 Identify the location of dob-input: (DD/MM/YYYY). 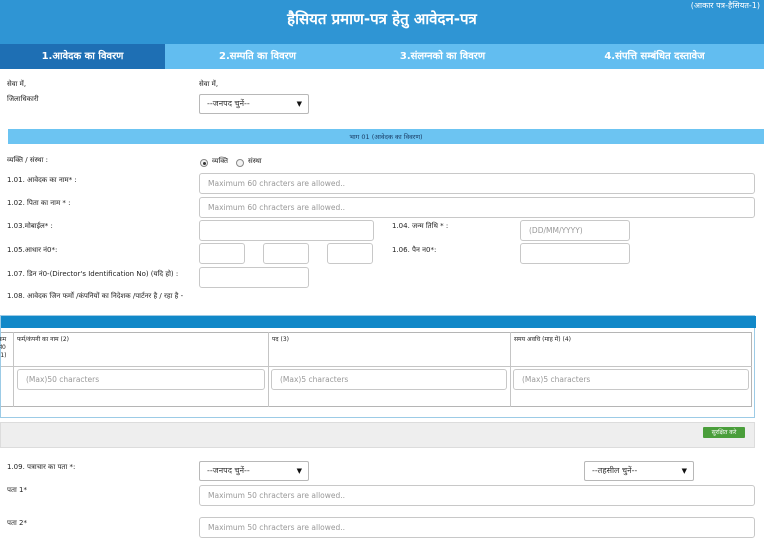
(575, 230).